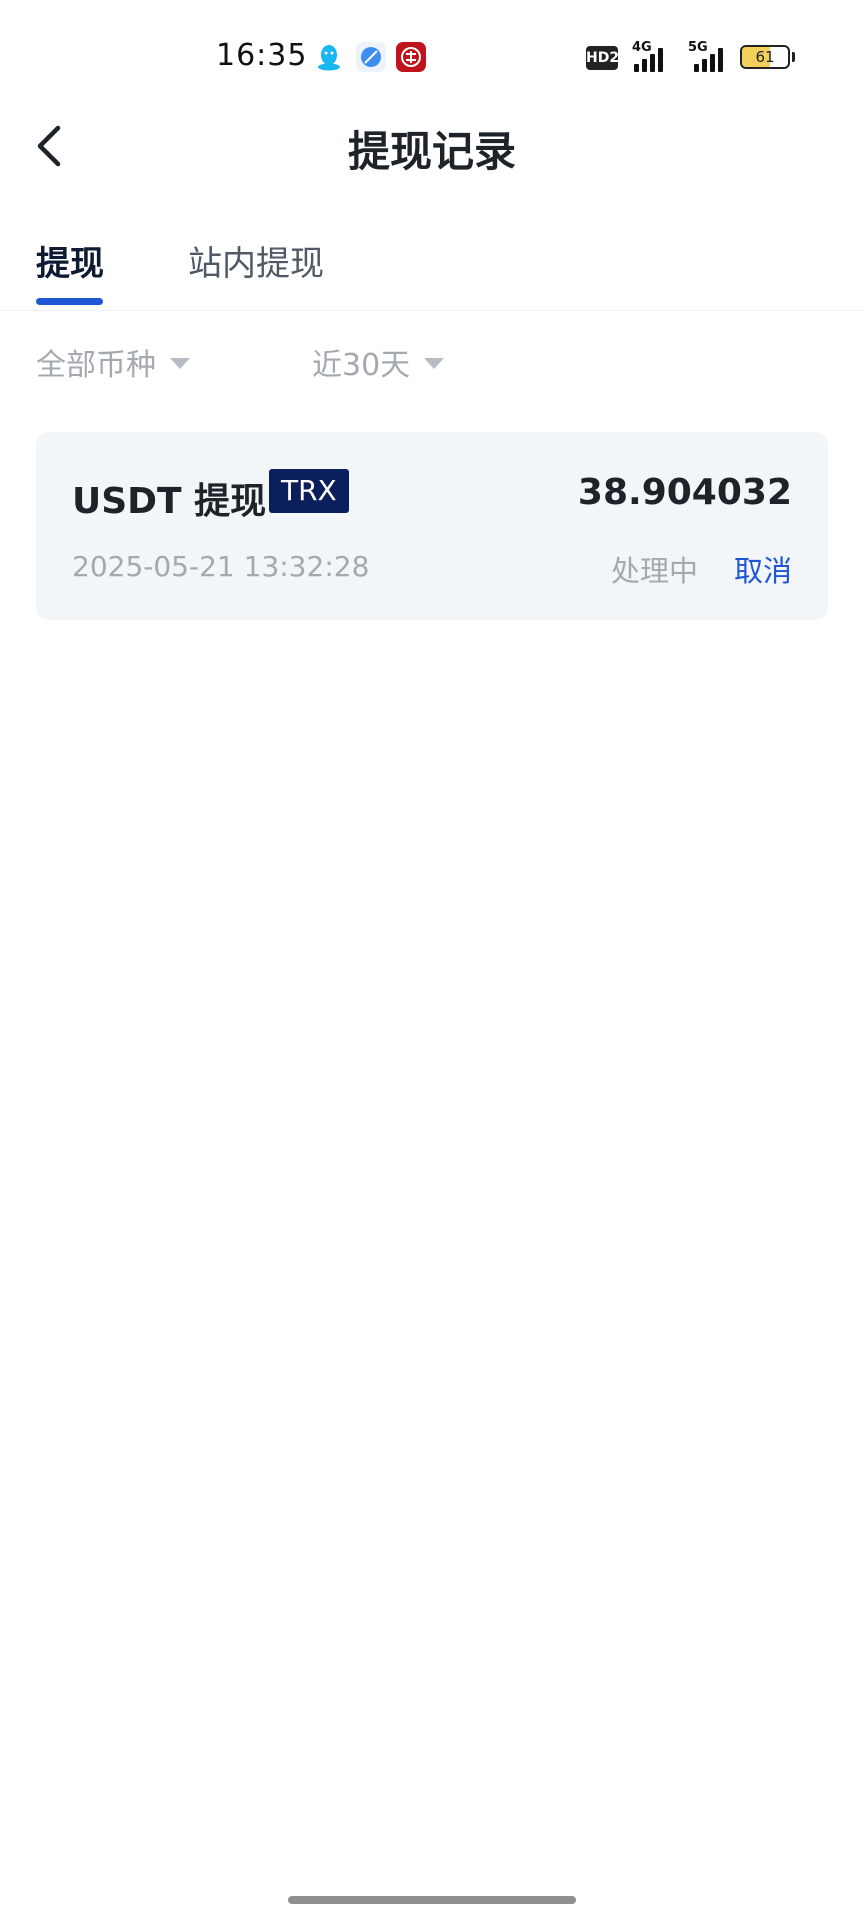 Image resolution: width=864 pixels, height=1920 pixels. Describe the element at coordinates (169, 501) in the screenshot. I see `record-title: USDT 提现` at that location.